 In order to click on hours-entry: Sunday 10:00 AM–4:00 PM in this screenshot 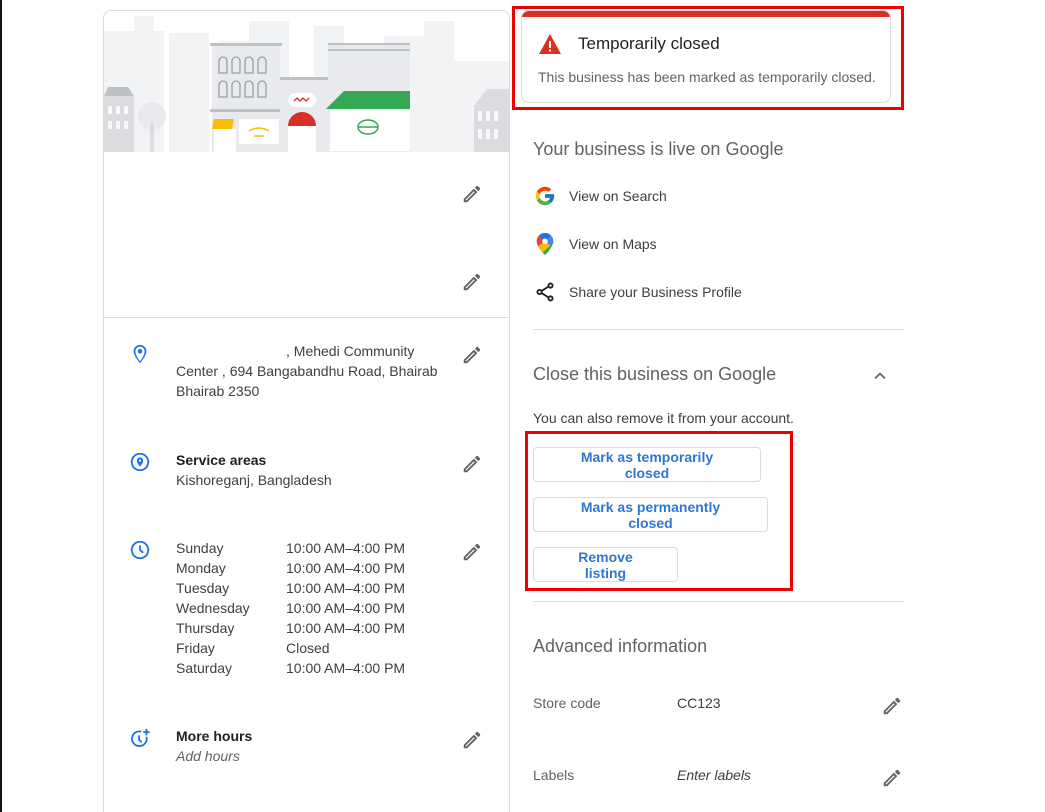, I will do `click(290, 548)`.